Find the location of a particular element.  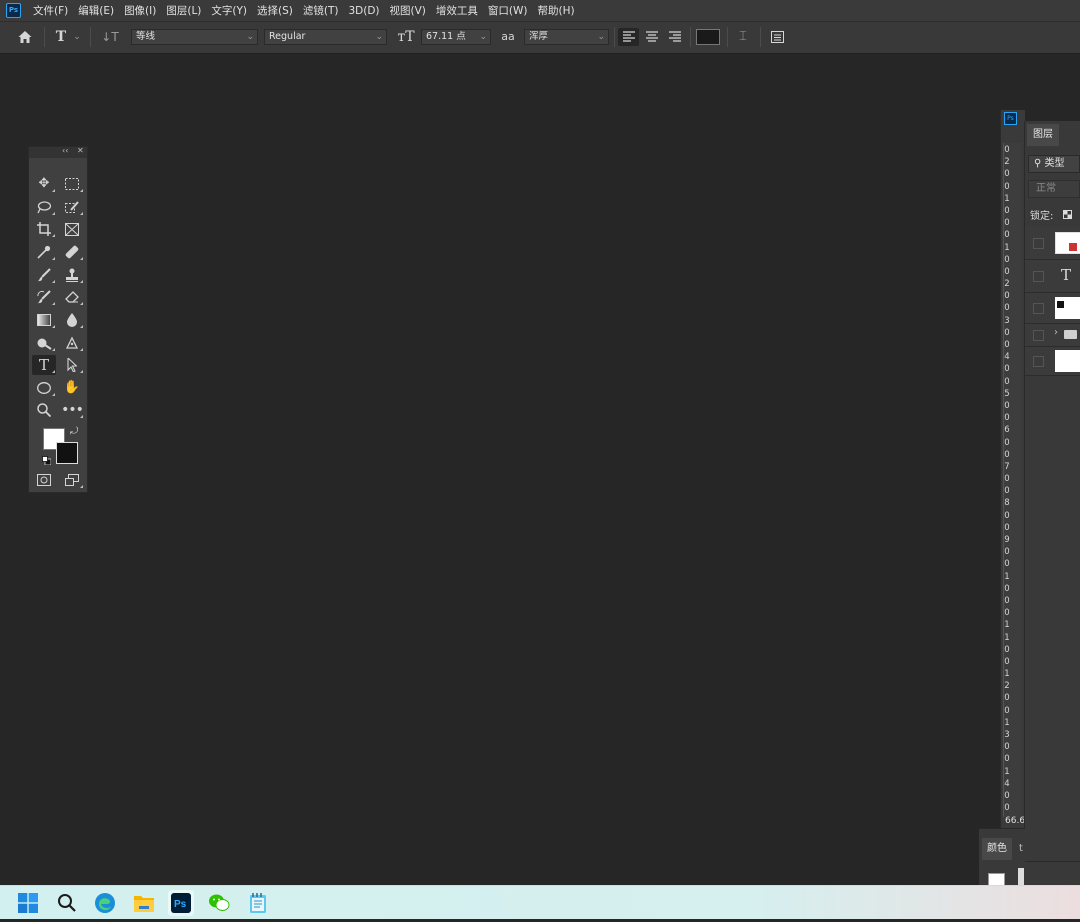

object-selection-tool-icon is located at coordinates (72, 207).